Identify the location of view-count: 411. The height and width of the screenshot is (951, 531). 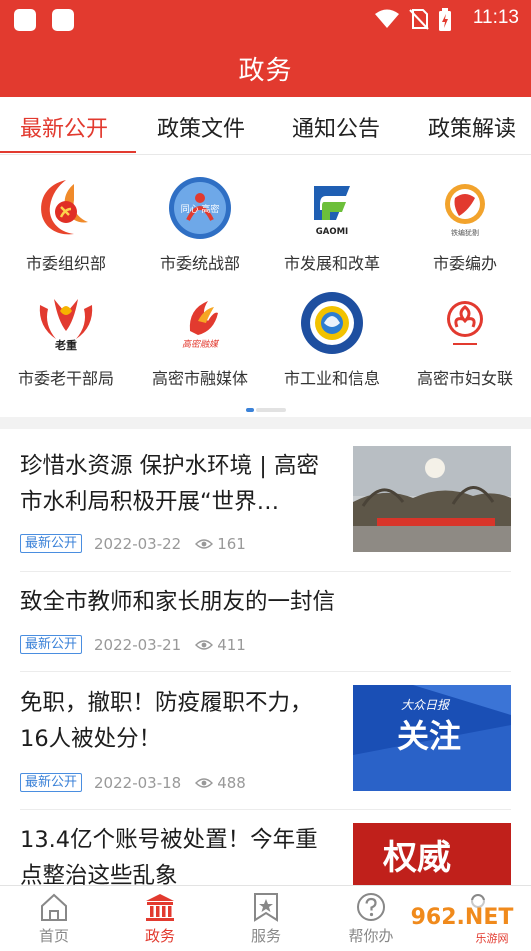
(231, 644).